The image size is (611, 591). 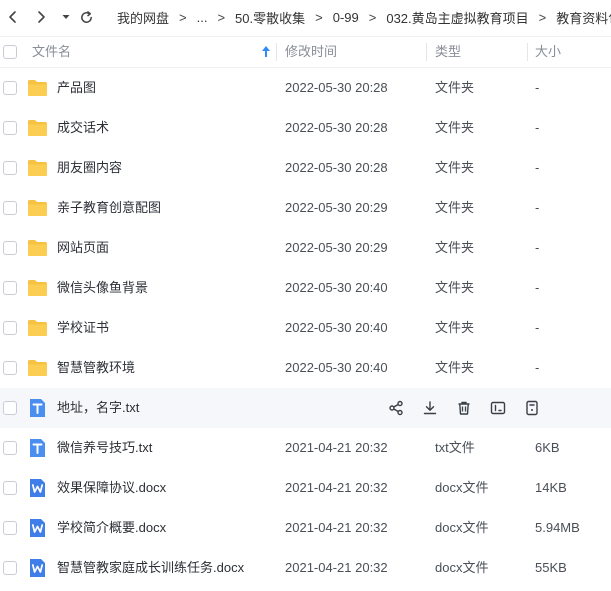 I want to click on breadcrumb-item-current: 教育资料包, so click(x=583, y=17).